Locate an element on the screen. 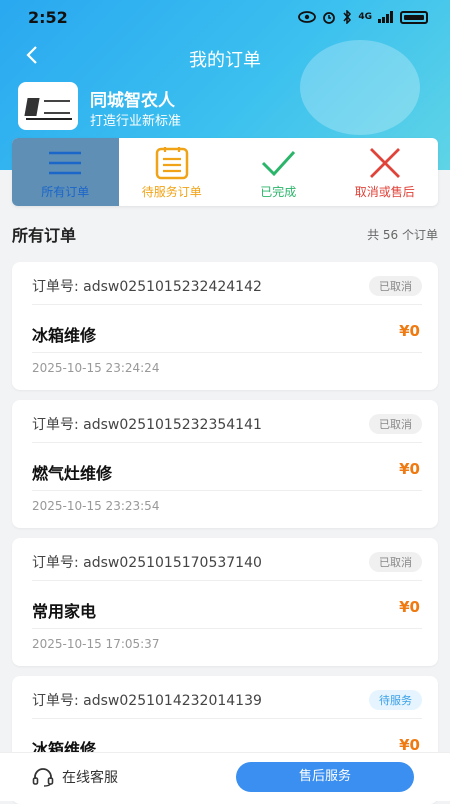 The width and height of the screenshot is (450, 804). service-name: 冰箱维修 is located at coordinates (64, 335).